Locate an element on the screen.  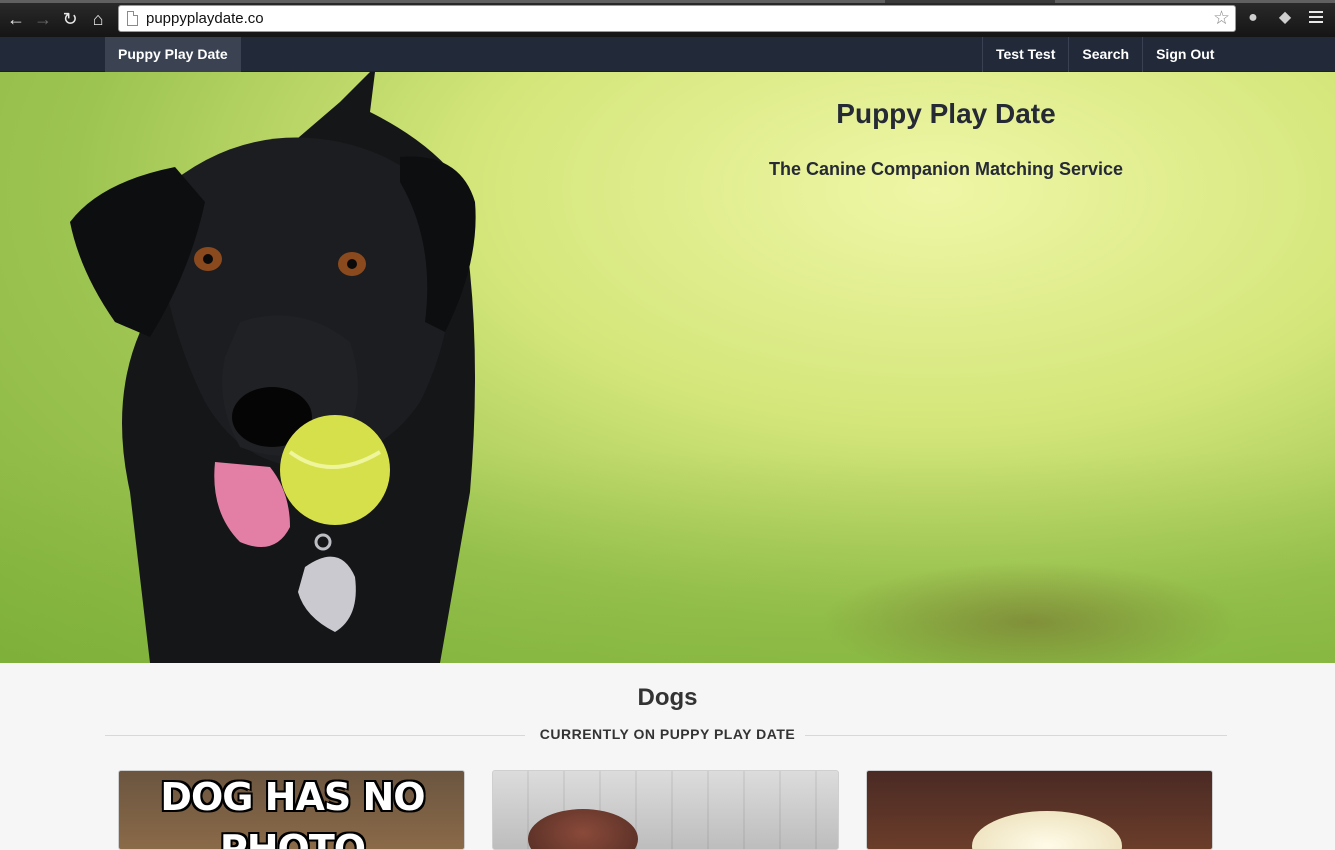
brand-link: Puppy Play Date is located at coordinates (173, 54).